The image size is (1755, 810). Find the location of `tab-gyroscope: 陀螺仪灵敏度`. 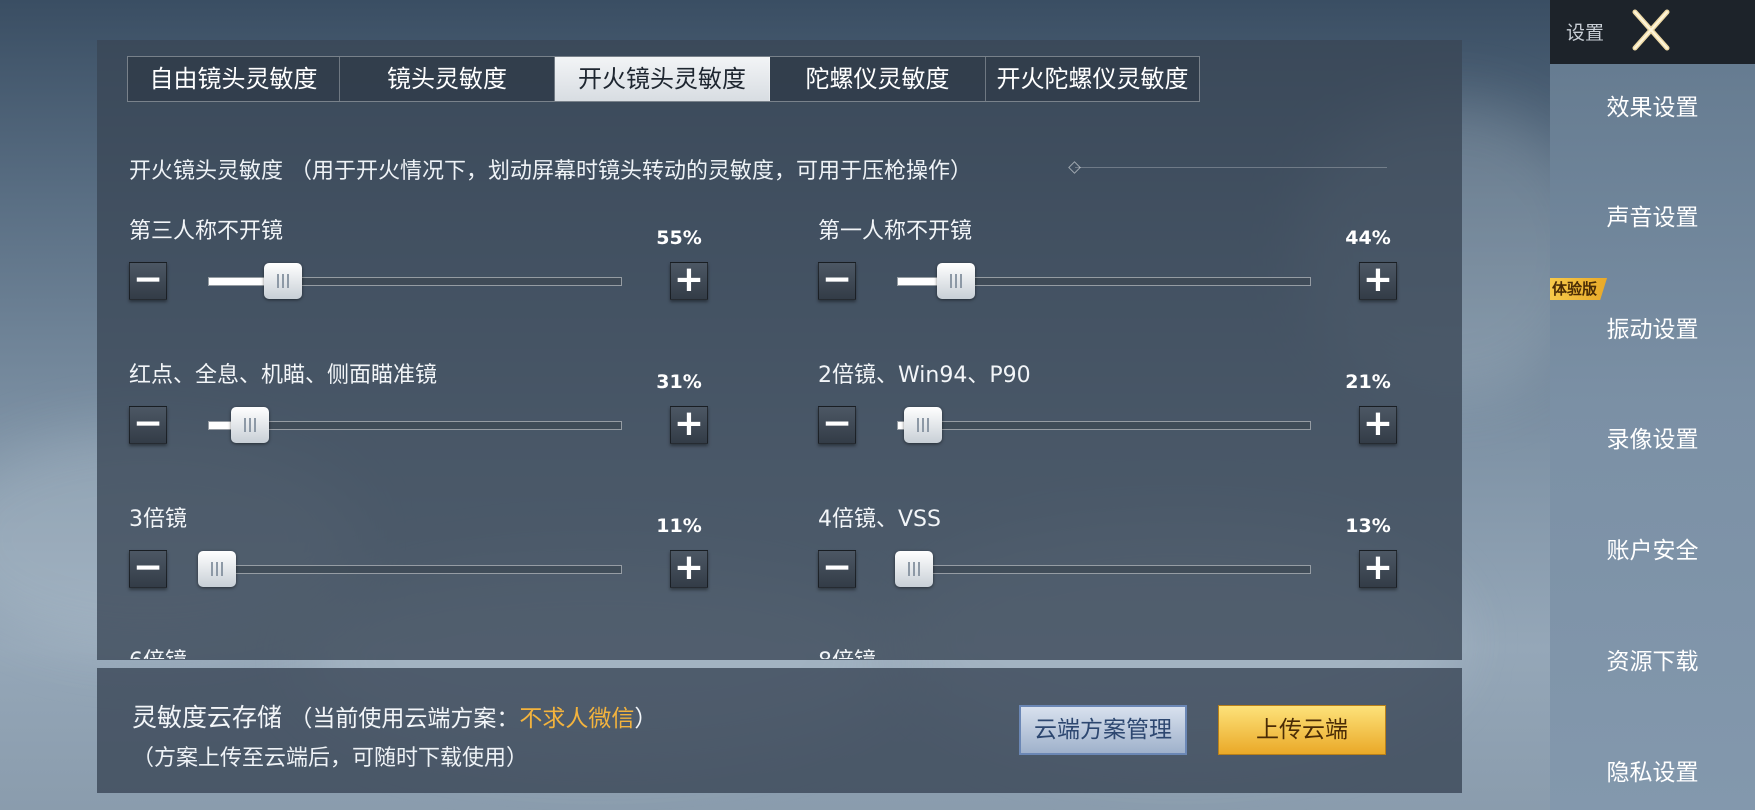

tab-gyroscope: 陀螺仪灵敏度 is located at coordinates (878, 79).